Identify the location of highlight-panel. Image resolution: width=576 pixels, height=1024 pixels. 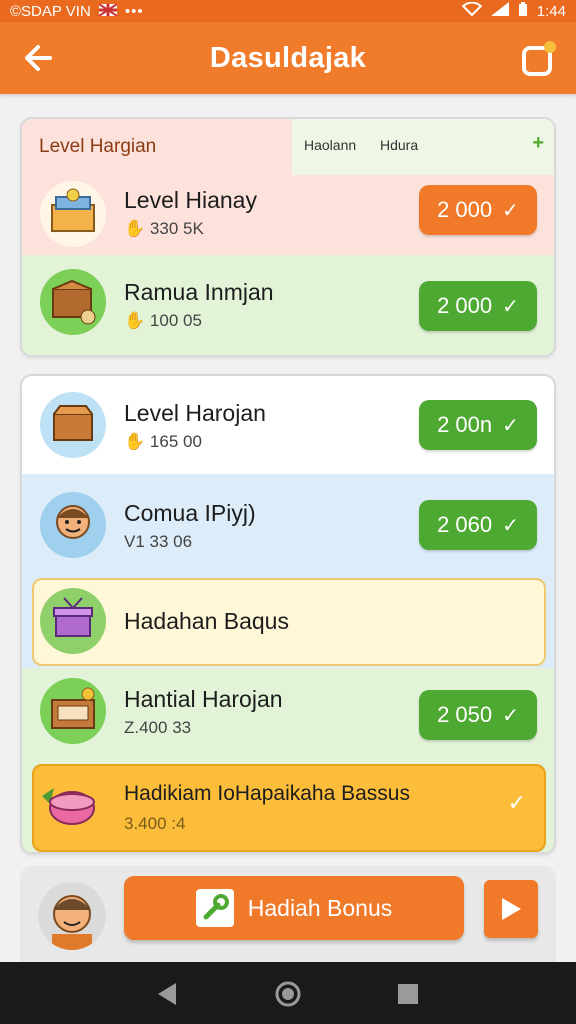
(289, 622).